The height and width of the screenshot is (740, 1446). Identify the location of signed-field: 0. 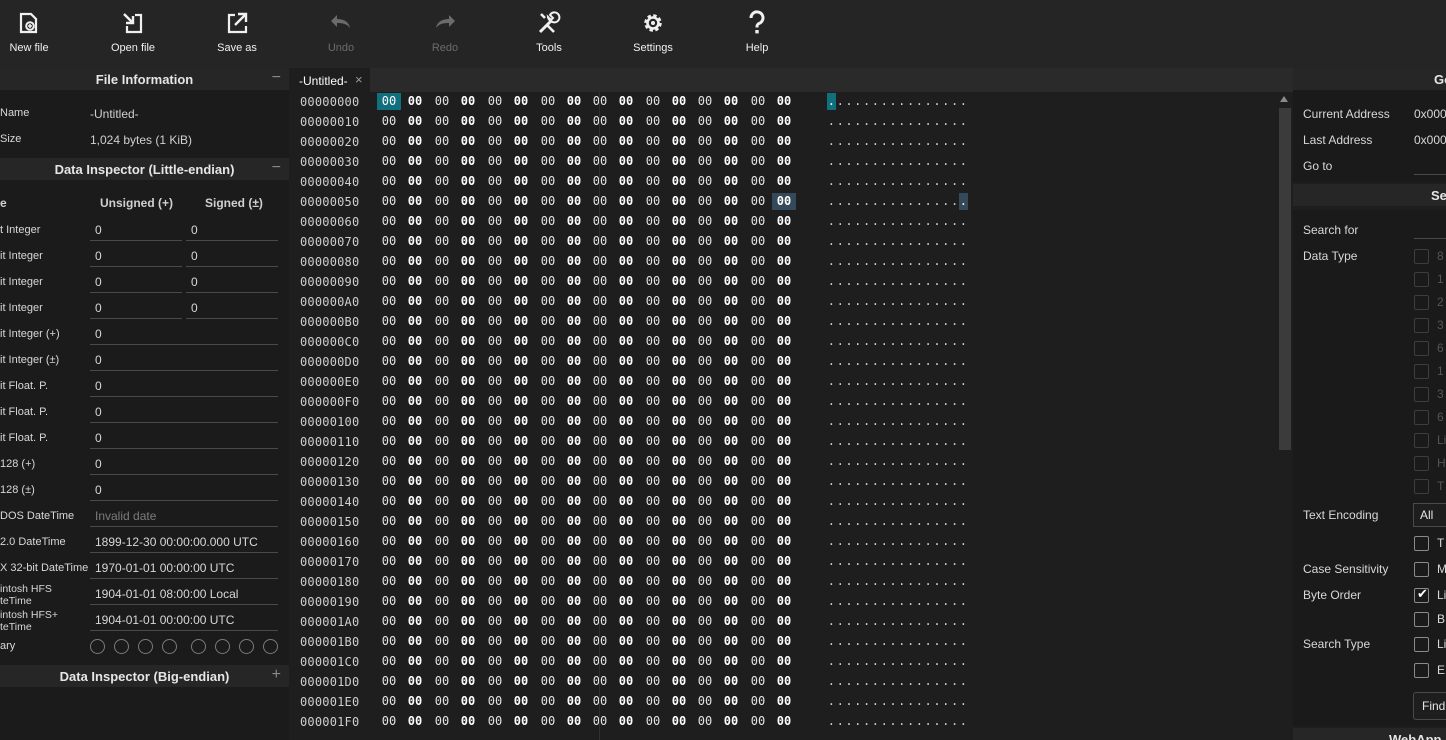
(232, 256).